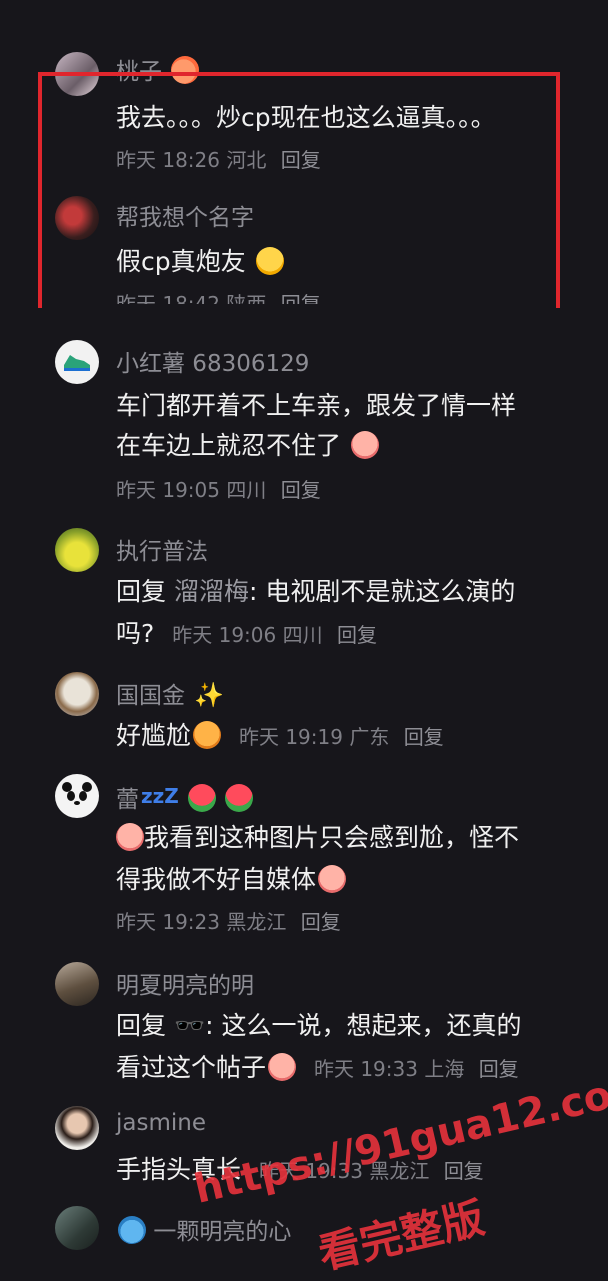  I want to click on comment-text-line2: 吗? 昨天 19:06 四川 回复, so click(246, 632).